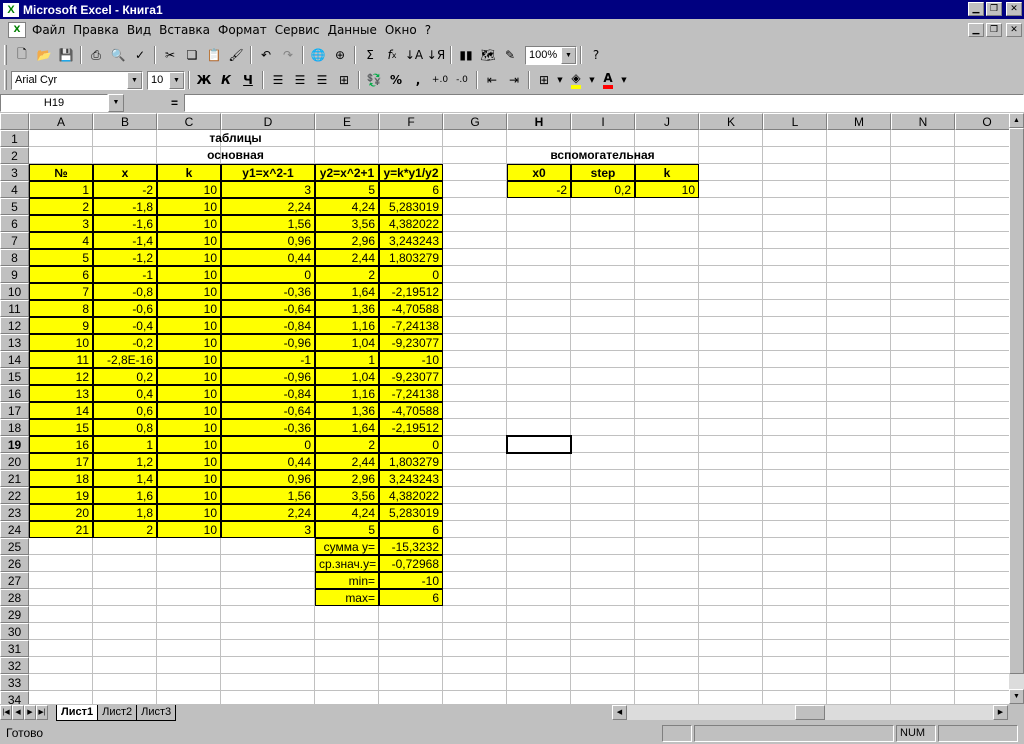 The height and width of the screenshot is (744, 1024). I want to click on zoom-select: 100% ▼, so click(551, 55).